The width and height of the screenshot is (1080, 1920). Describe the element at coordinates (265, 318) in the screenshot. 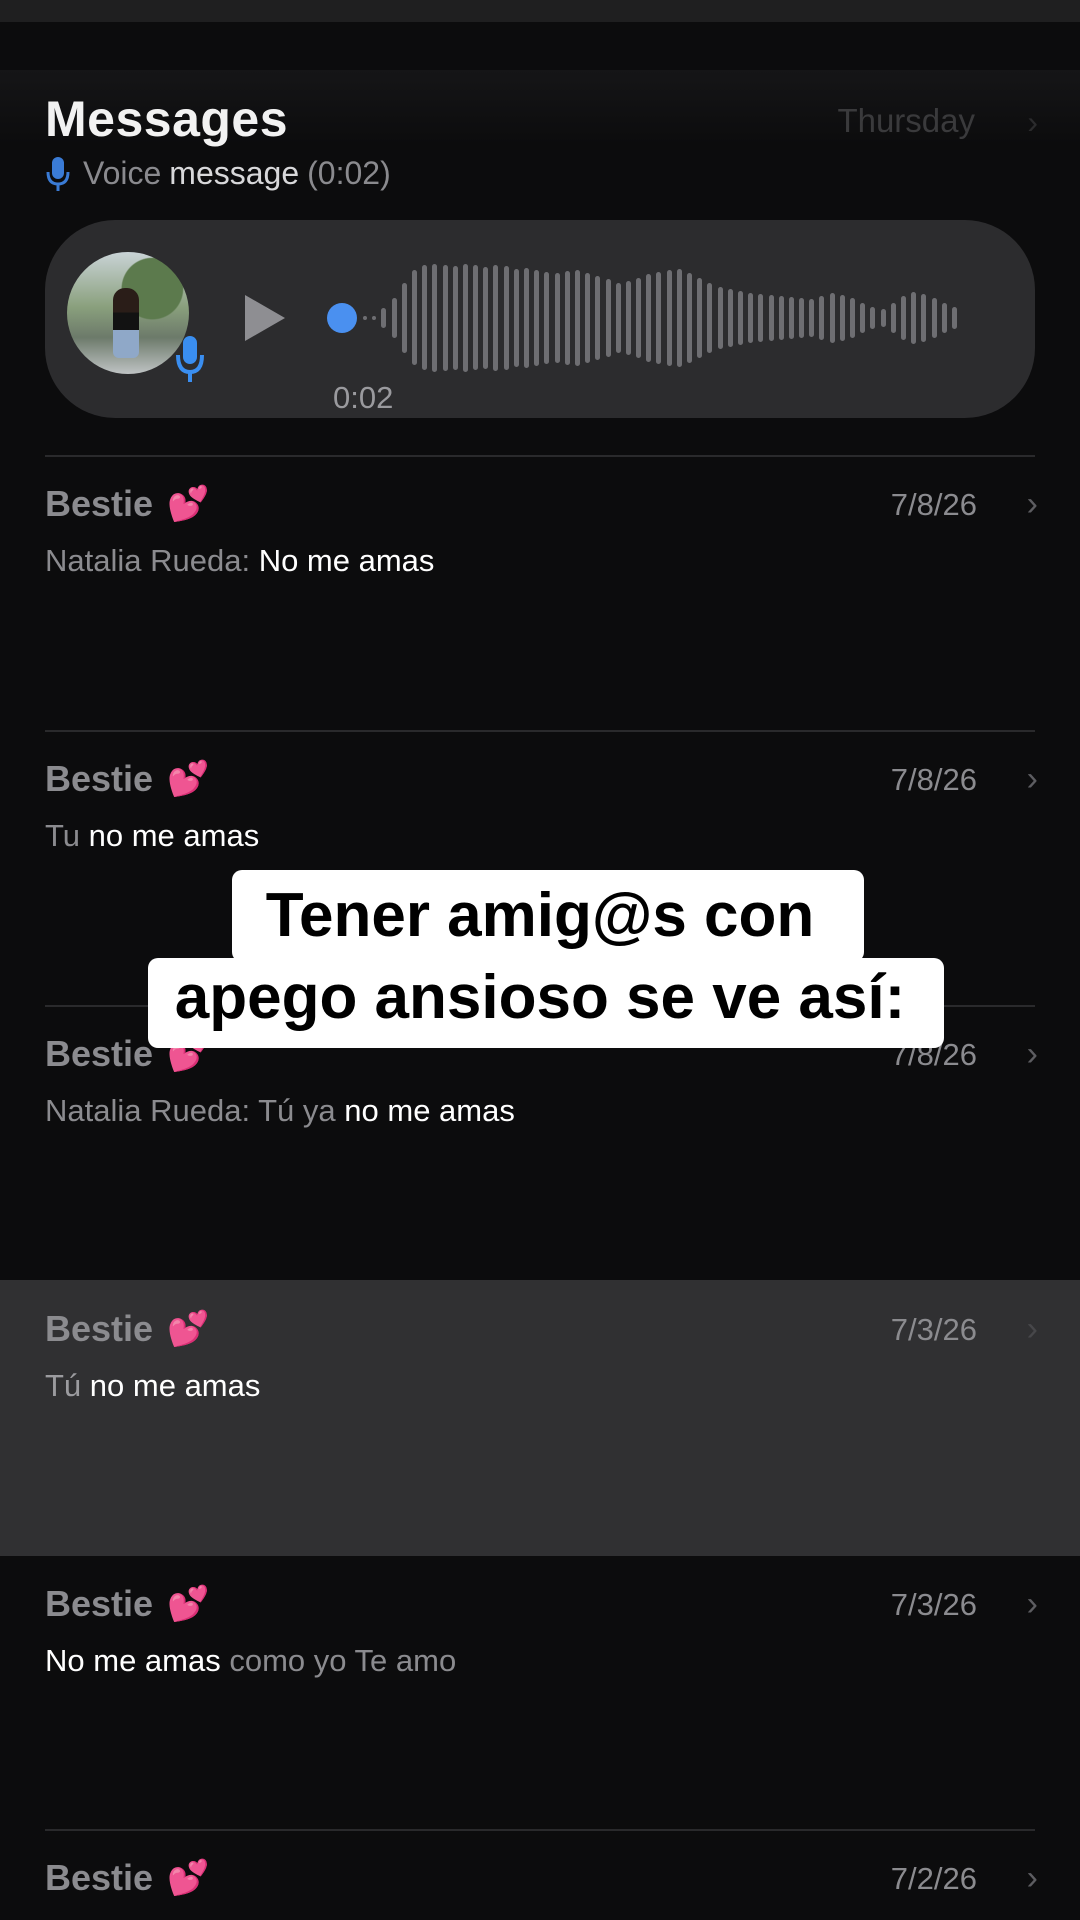

I see `play-icon` at that location.